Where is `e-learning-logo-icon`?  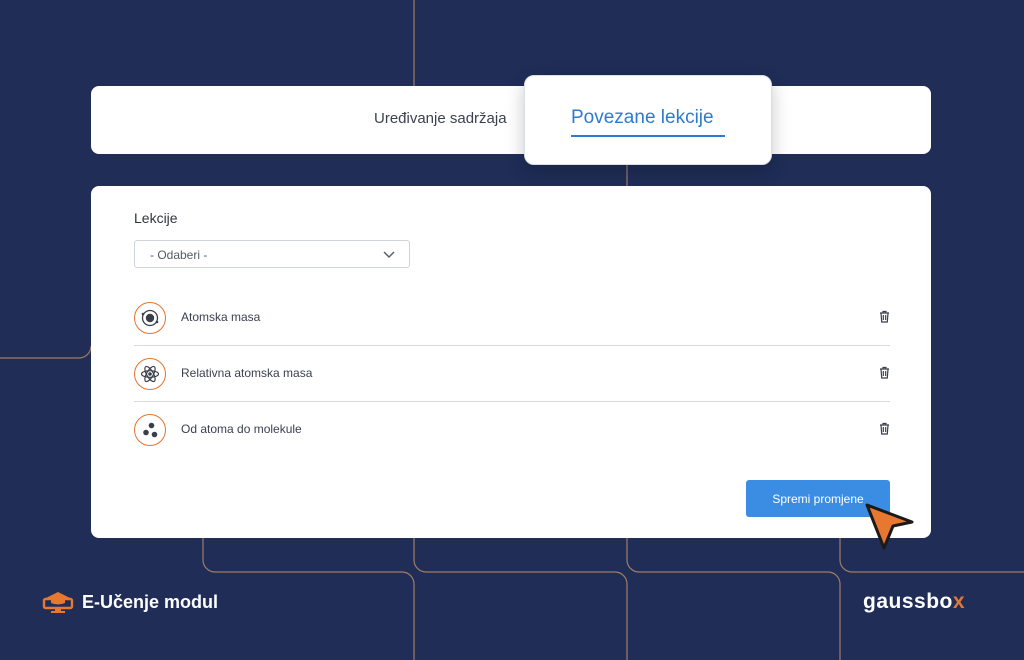 e-learning-logo-icon is located at coordinates (58, 602).